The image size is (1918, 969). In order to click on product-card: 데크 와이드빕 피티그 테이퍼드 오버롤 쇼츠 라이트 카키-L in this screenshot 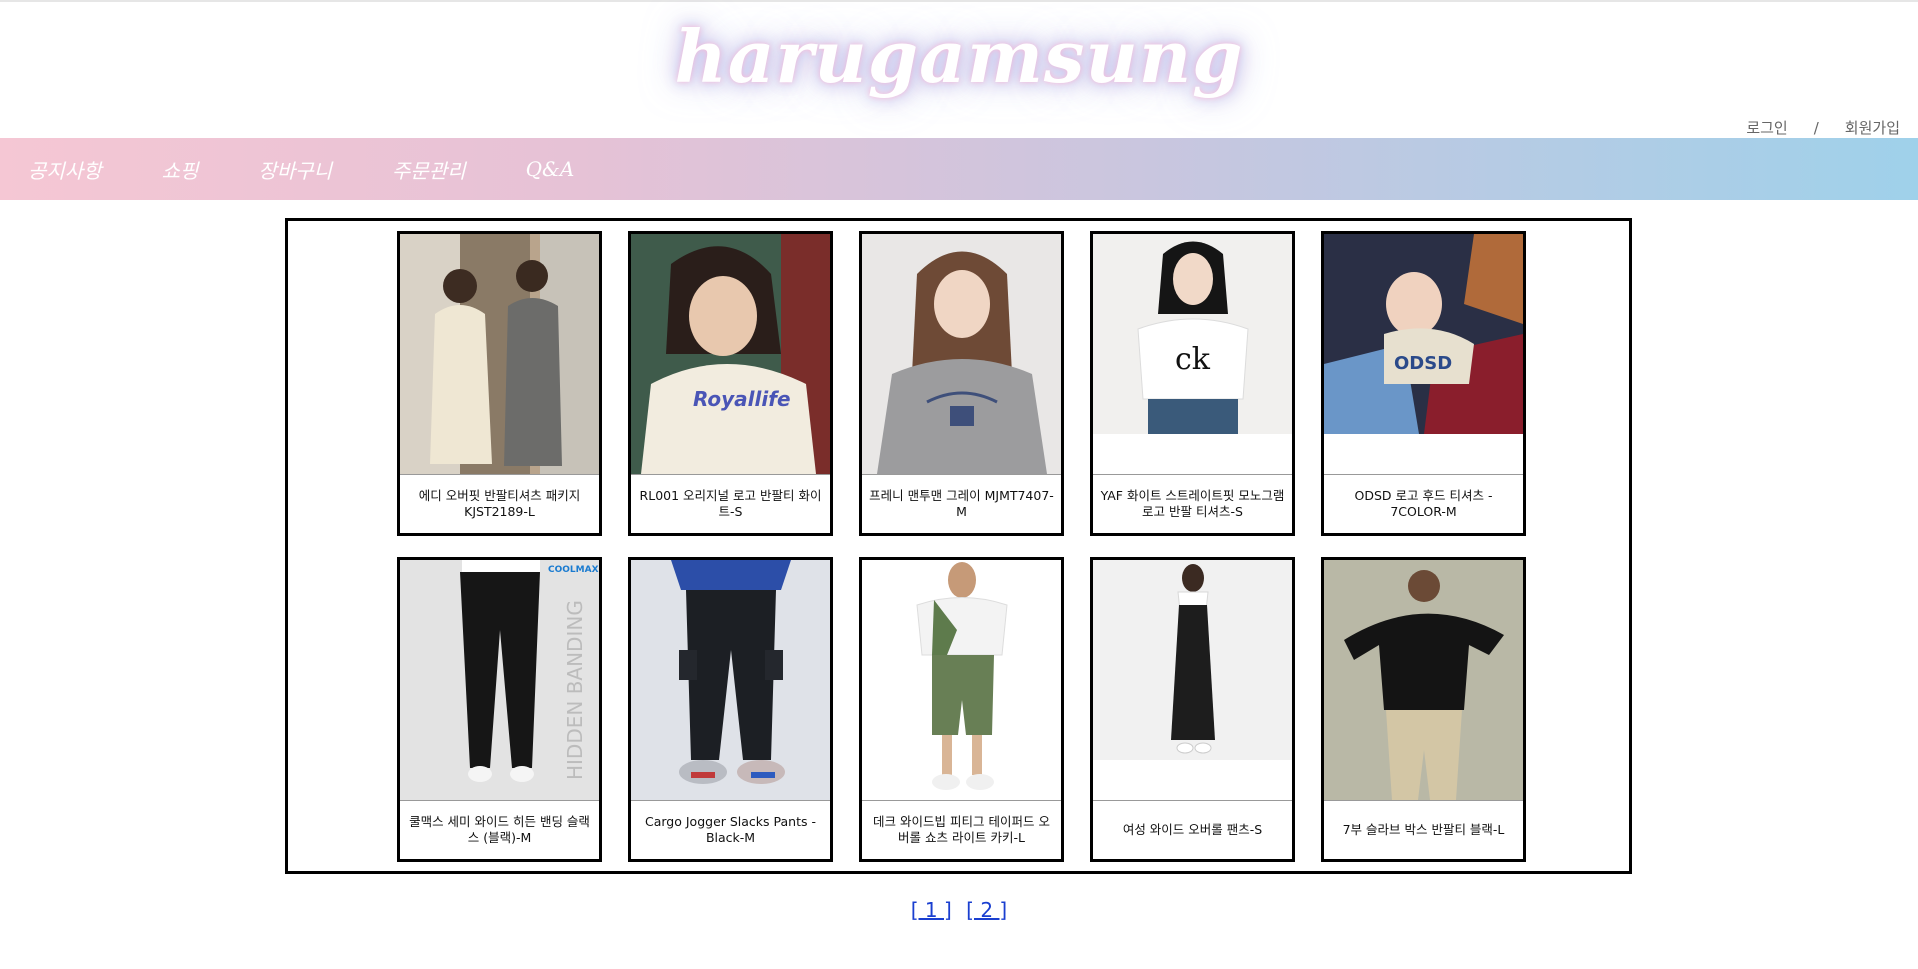, I will do `click(961, 709)`.